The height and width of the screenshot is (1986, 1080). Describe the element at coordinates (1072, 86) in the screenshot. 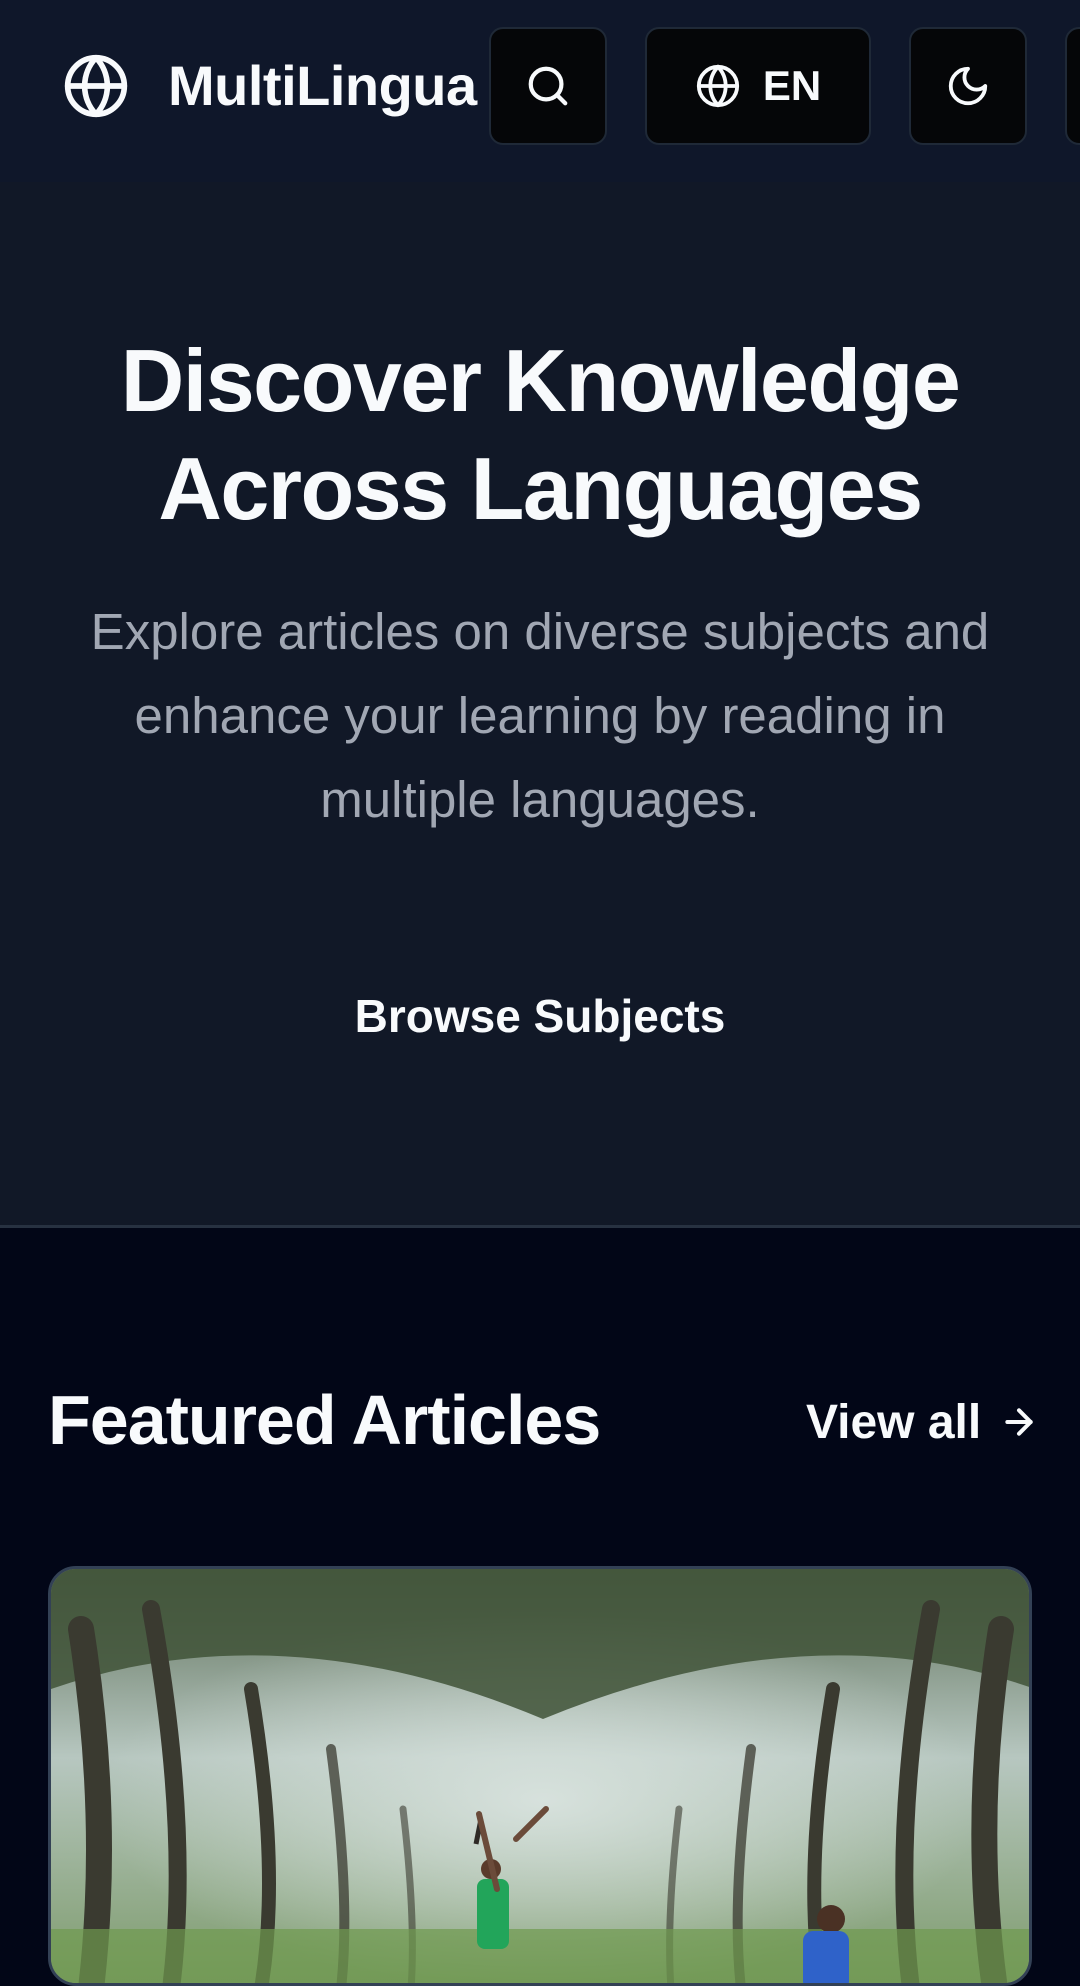

I see `menu-button` at that location.